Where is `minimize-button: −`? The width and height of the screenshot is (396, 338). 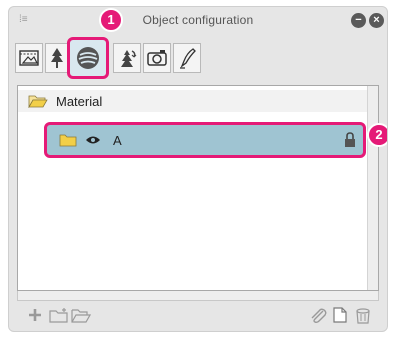 minimize-button: − is located at coordinates (358, 20).